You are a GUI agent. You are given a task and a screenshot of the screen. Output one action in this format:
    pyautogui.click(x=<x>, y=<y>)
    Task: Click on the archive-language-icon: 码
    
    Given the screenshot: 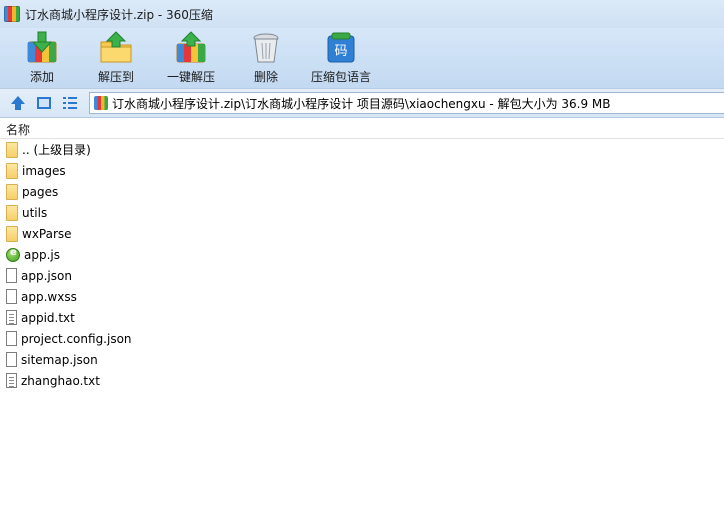 What is the action you would take?
    pyautogui.click(x=341, y=47)
    